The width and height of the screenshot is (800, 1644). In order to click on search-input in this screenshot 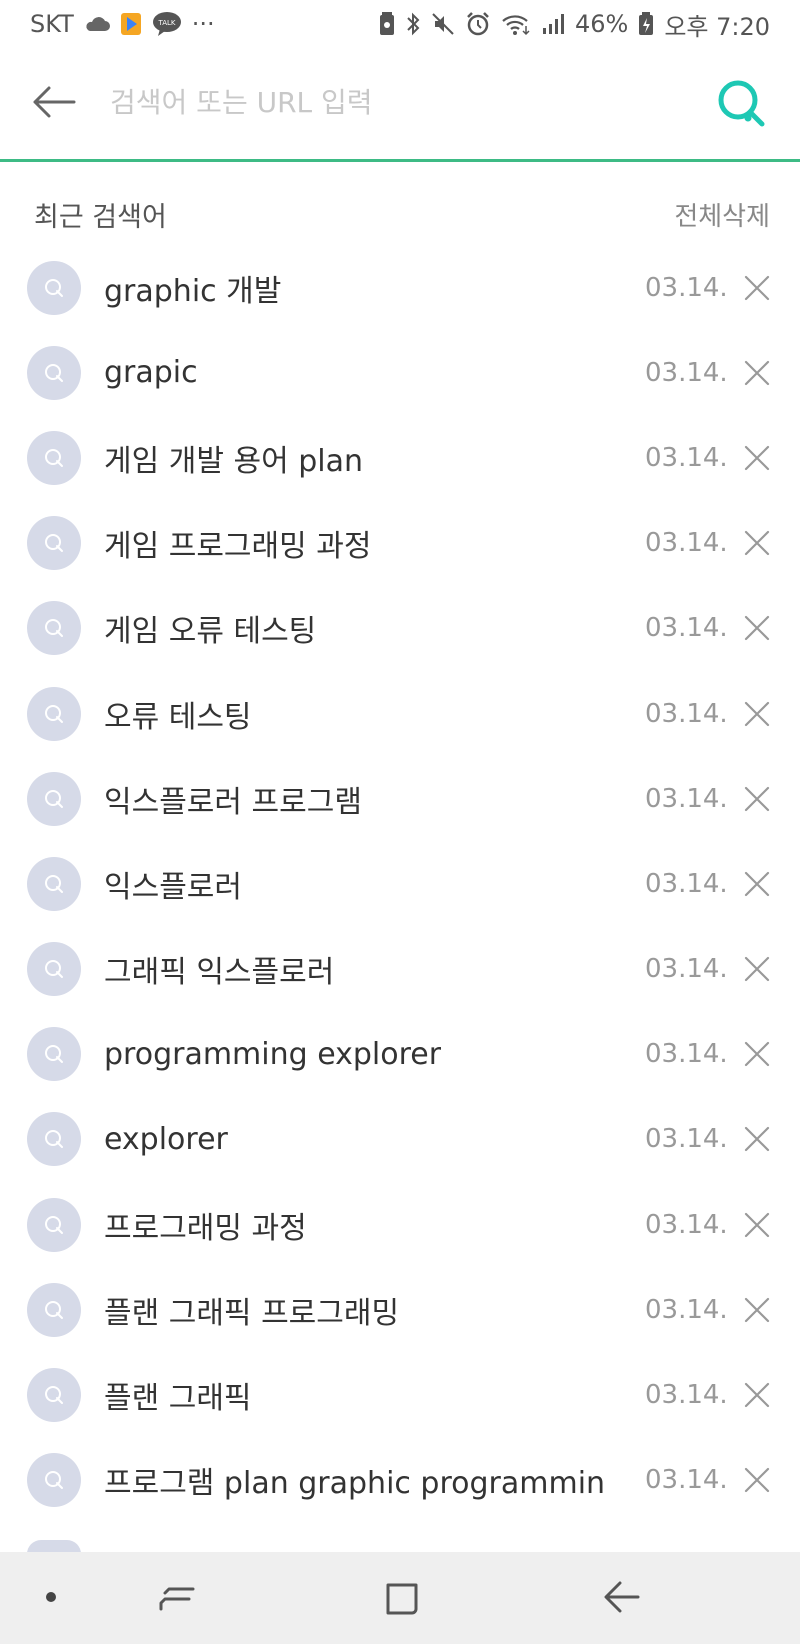, I will do `click(390, 102)`.